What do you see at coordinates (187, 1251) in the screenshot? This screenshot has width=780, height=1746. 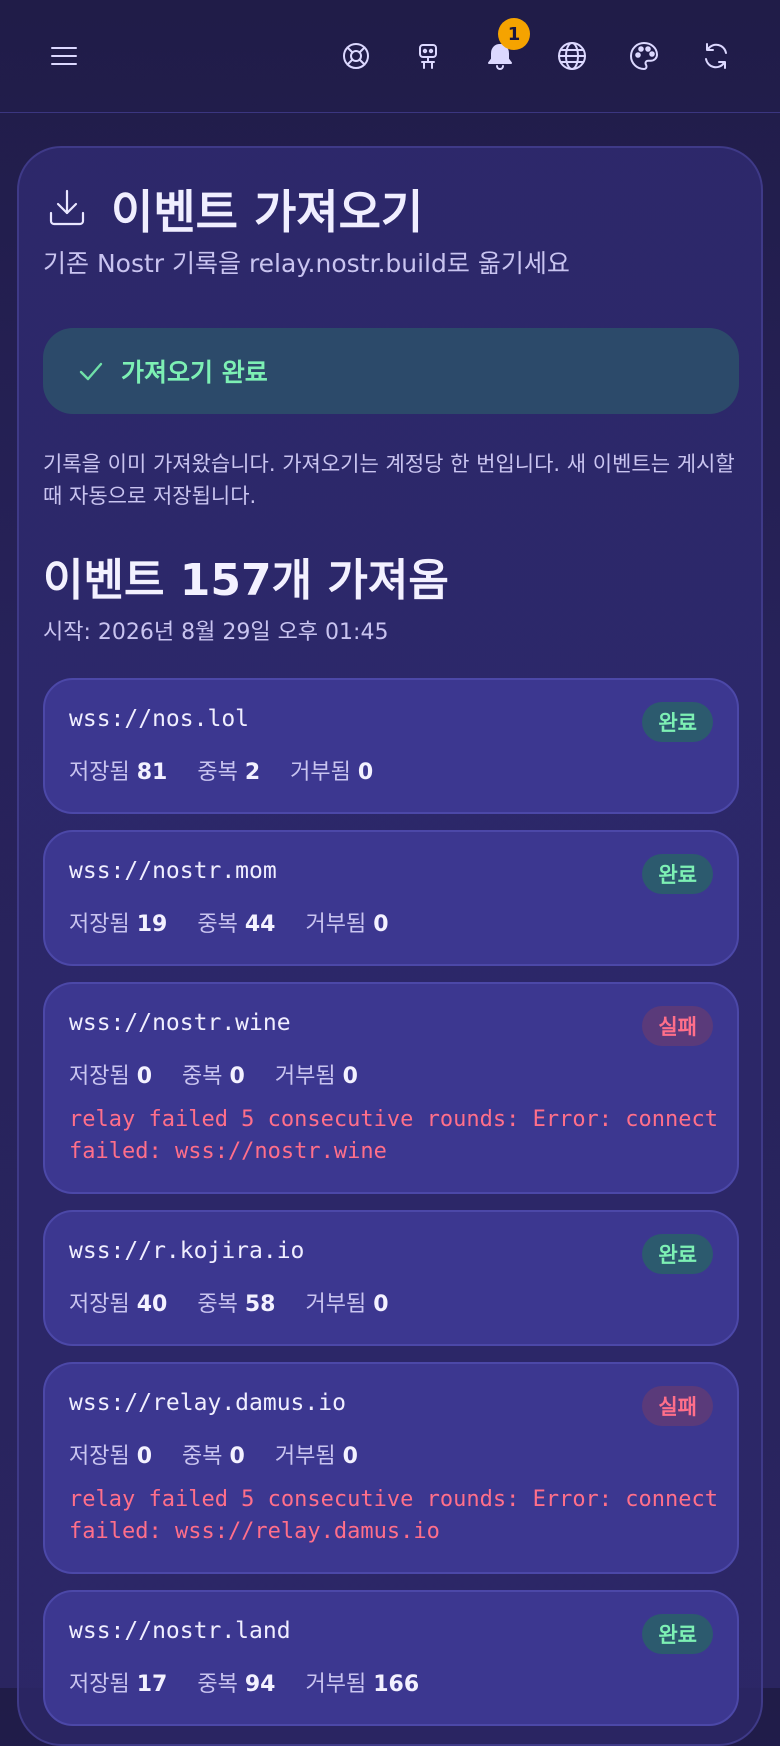 I see `relay-url: wss://r.kojira.io` at bounding box center [187, 1251].